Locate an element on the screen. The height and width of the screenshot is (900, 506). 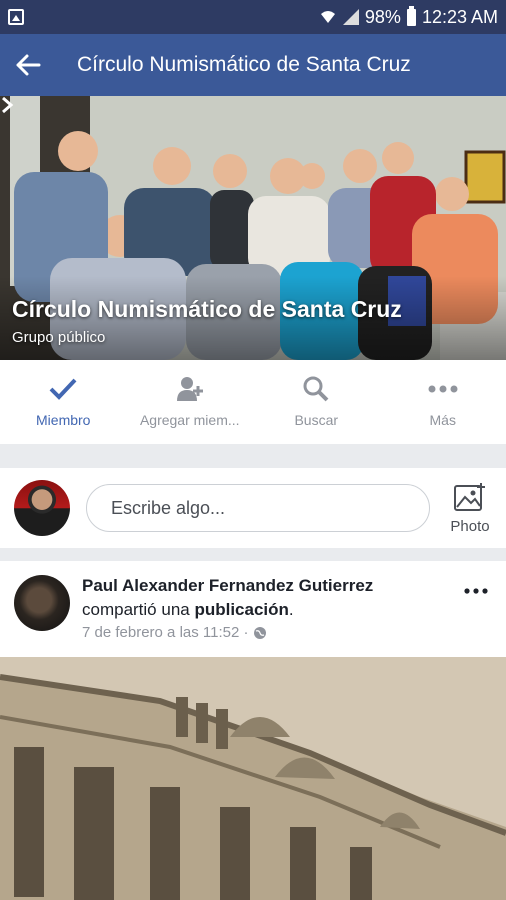
search-button: Buscar is located at coordinates (316, 402).